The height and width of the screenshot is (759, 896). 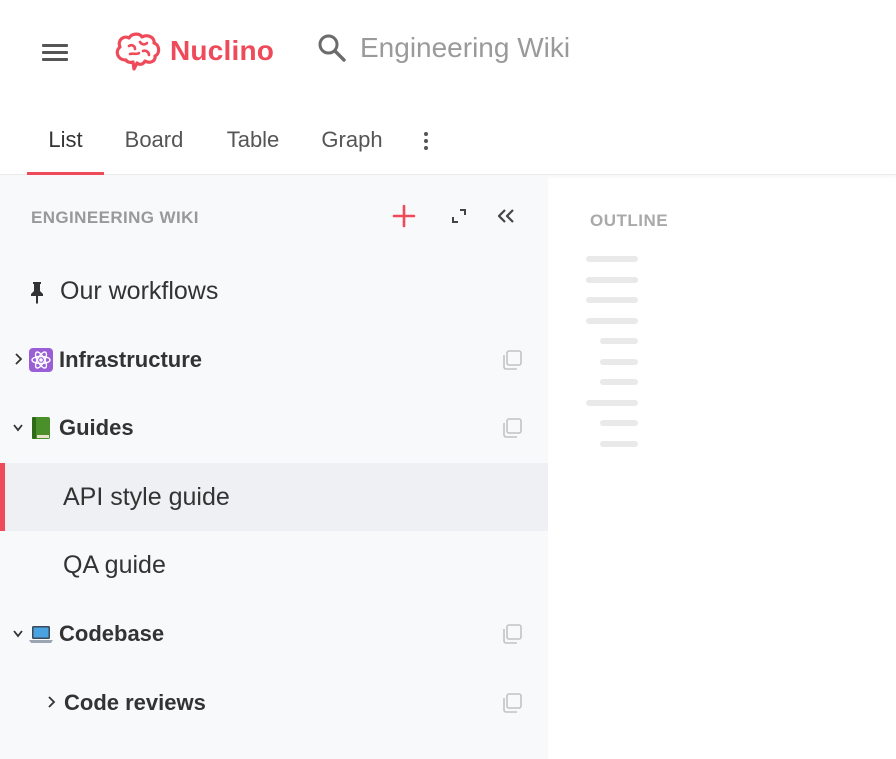 I want to click on tree-item-label: Infrastructure, so click(x=131, y=359).